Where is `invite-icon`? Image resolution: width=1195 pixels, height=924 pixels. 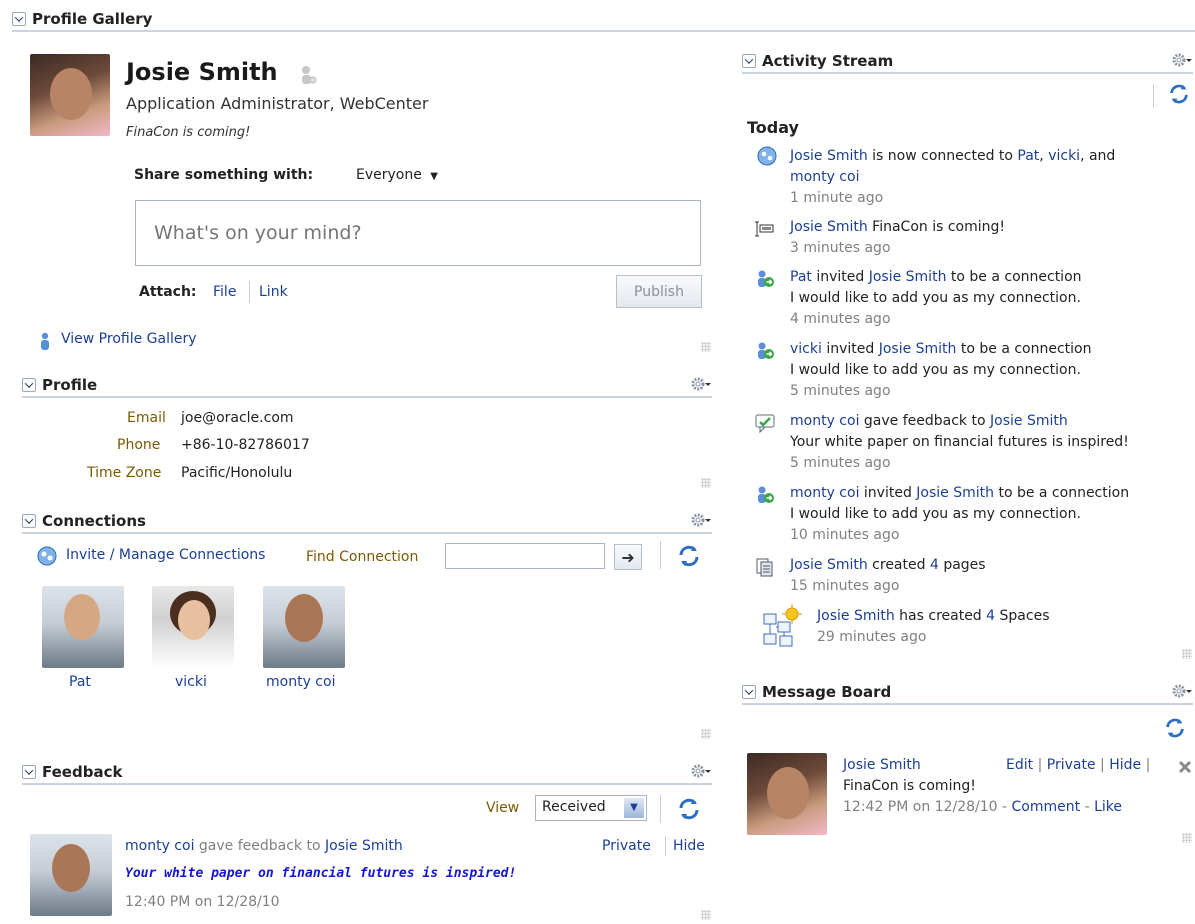
invite-icon is located at coordinates (766, 494).